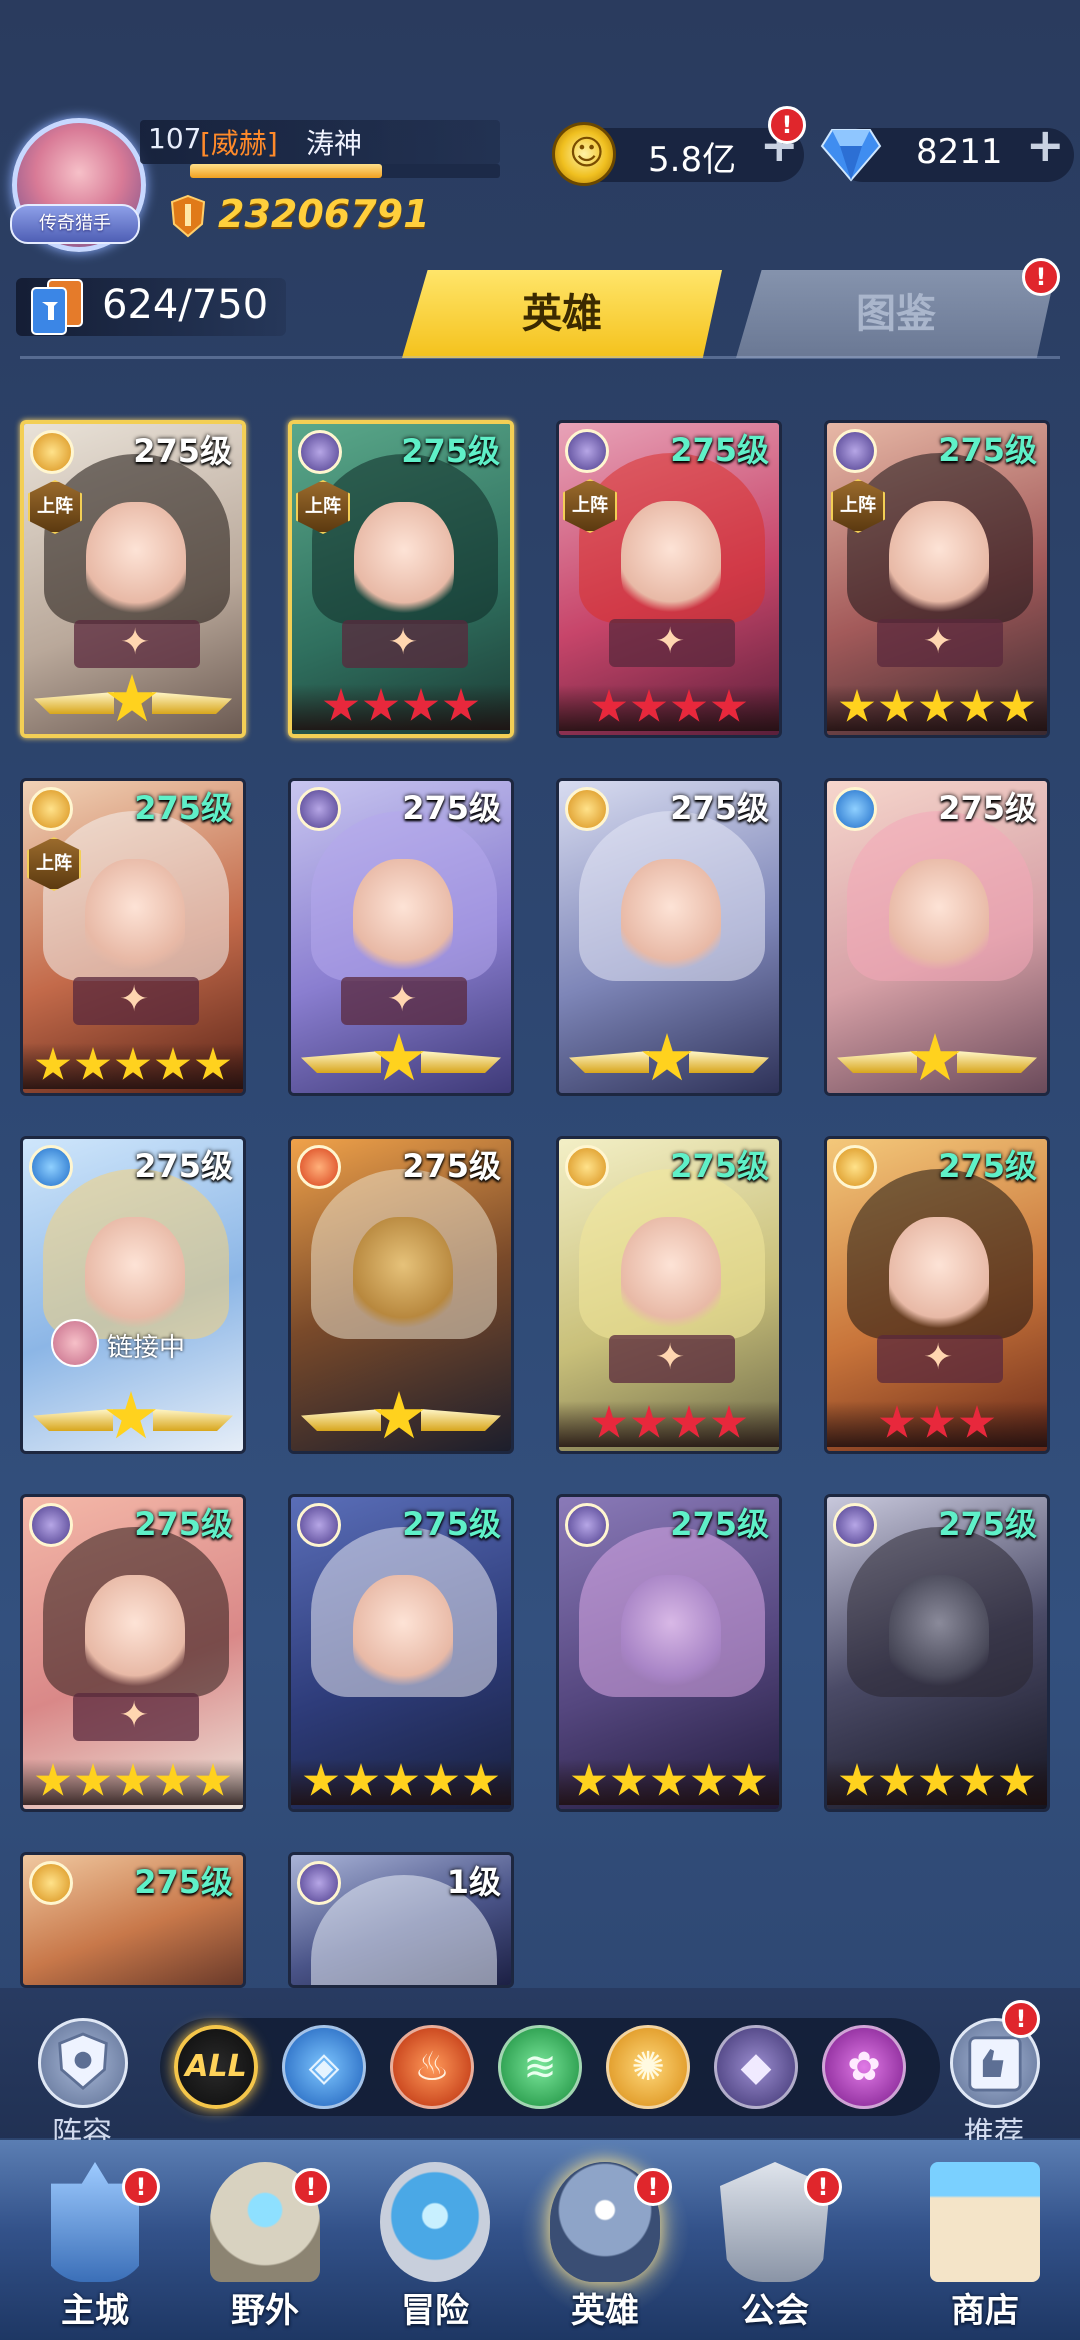  I want to click on filter-water-button: ◈, so click(324, 2067).